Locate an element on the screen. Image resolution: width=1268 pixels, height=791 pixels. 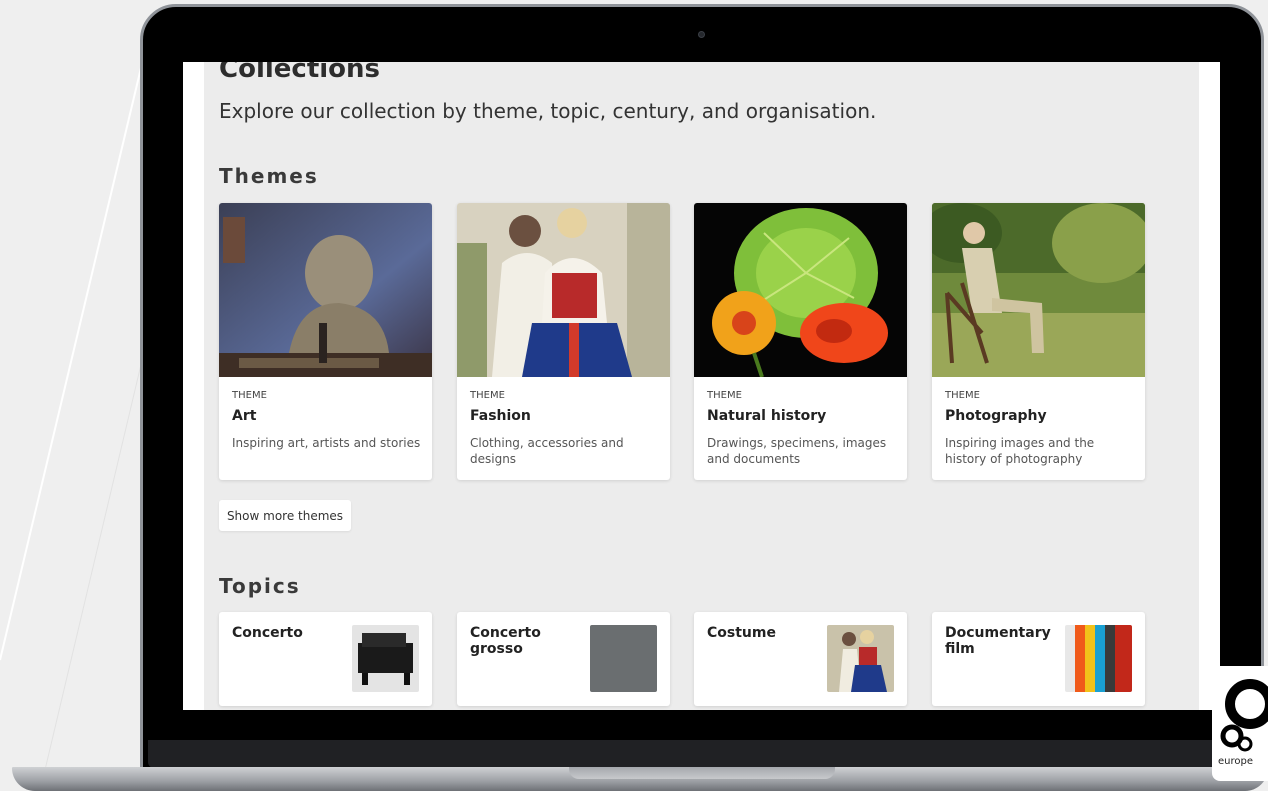
topic-card-documentary-film: Documentary film is located at coordinates (1038, 659).